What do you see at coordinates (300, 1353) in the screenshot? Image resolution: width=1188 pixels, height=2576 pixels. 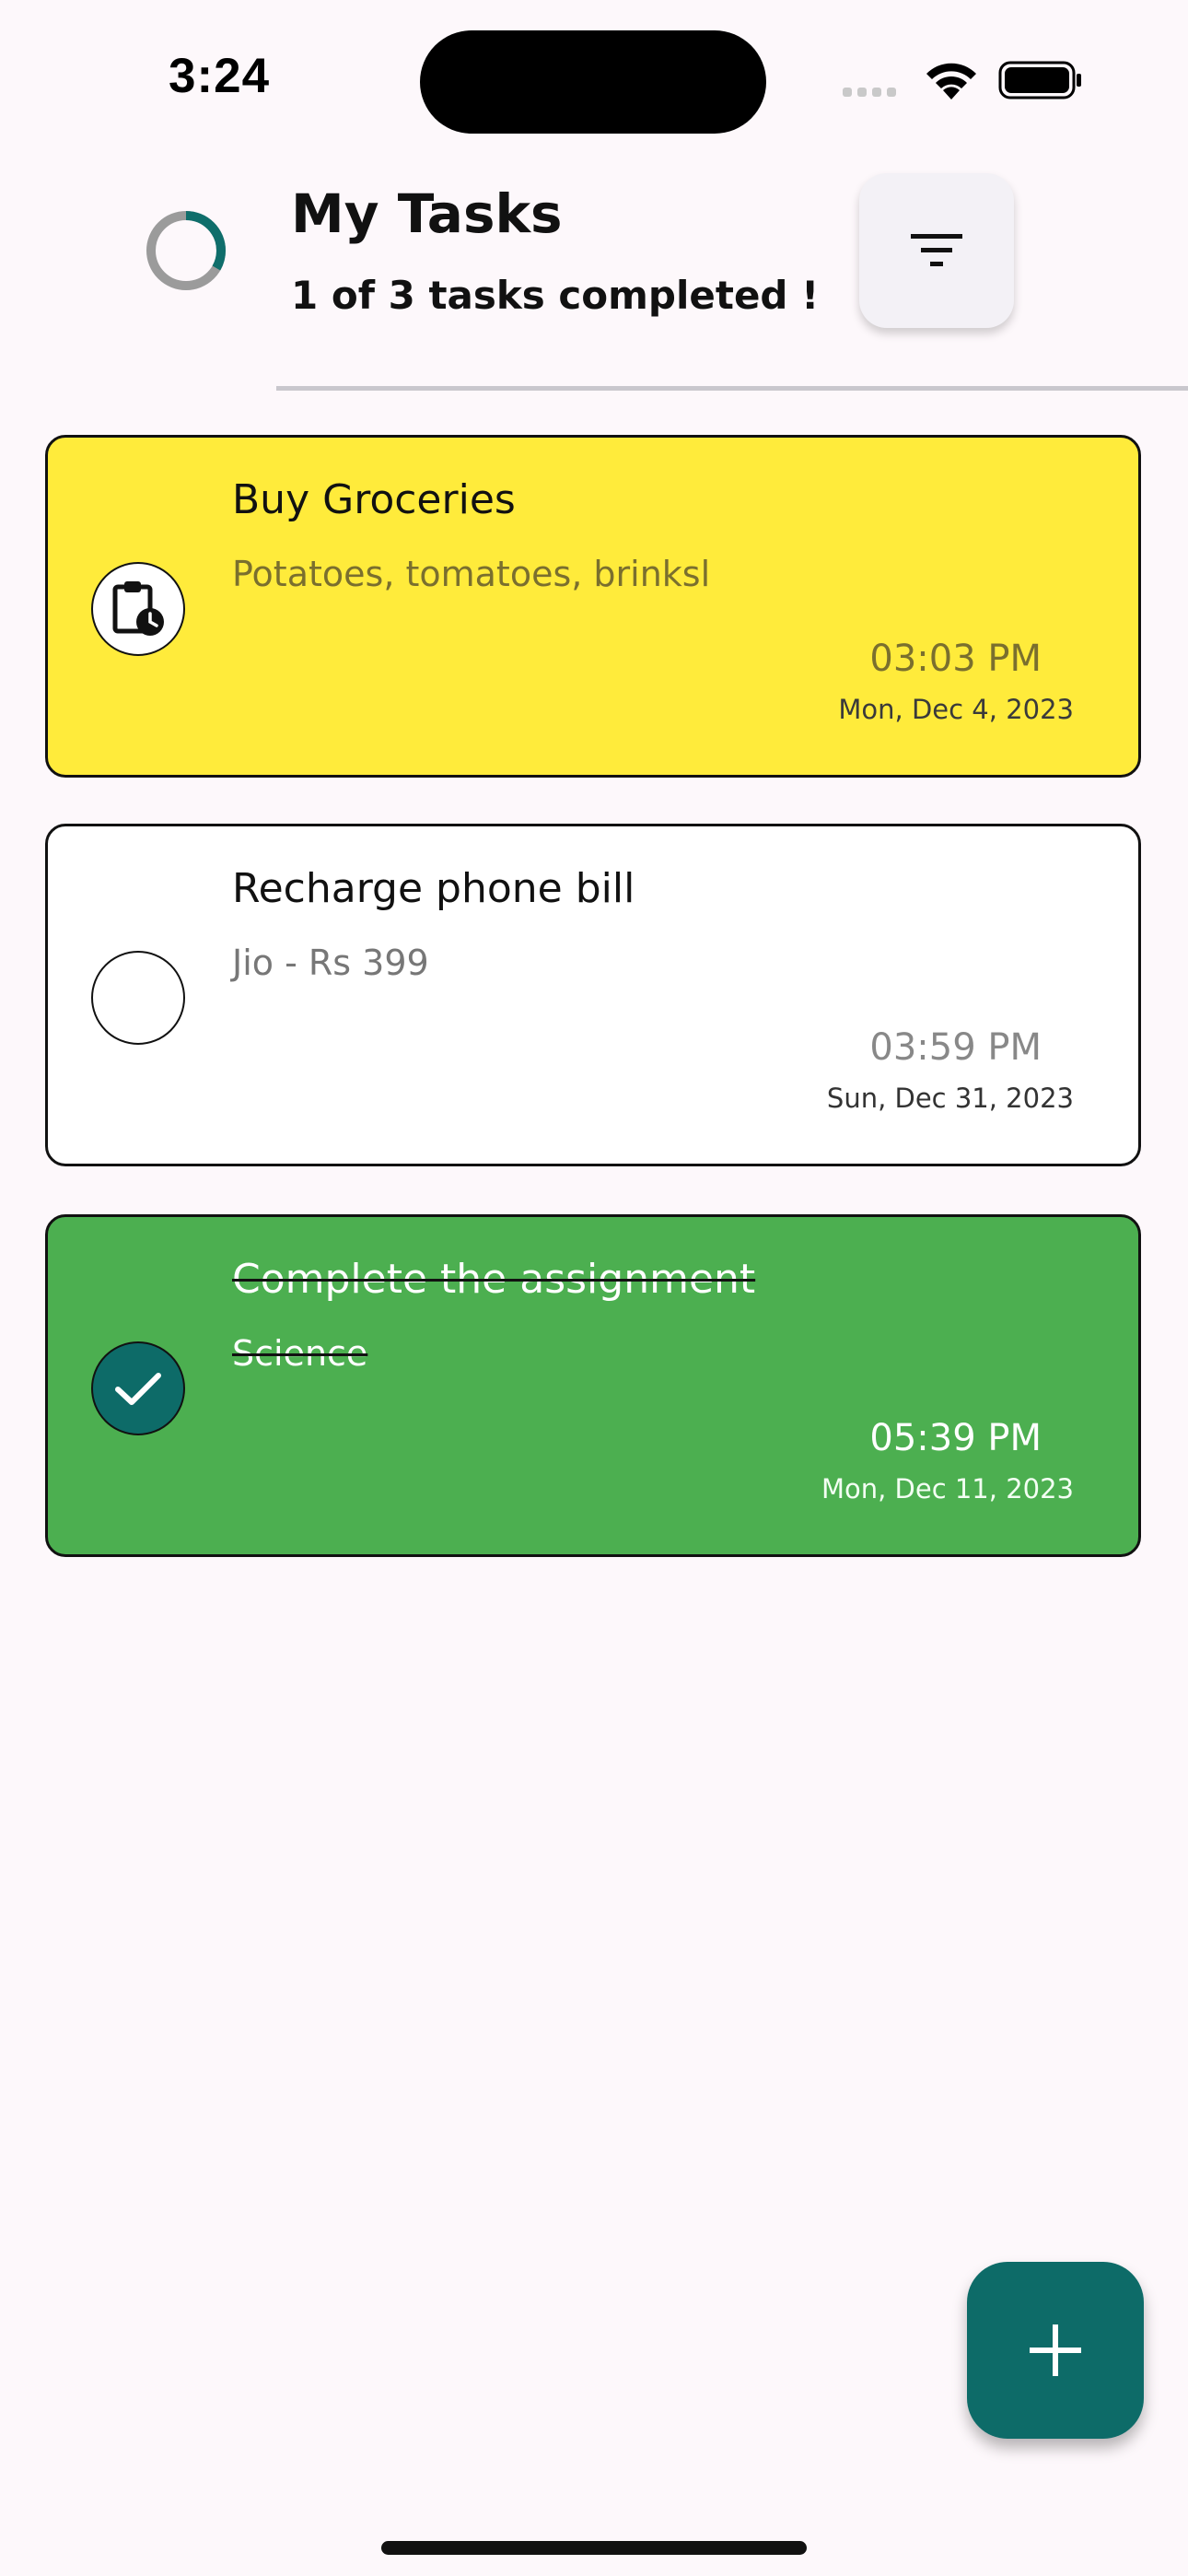 I see `task-description: Science` at bounding box center [300, 1353].